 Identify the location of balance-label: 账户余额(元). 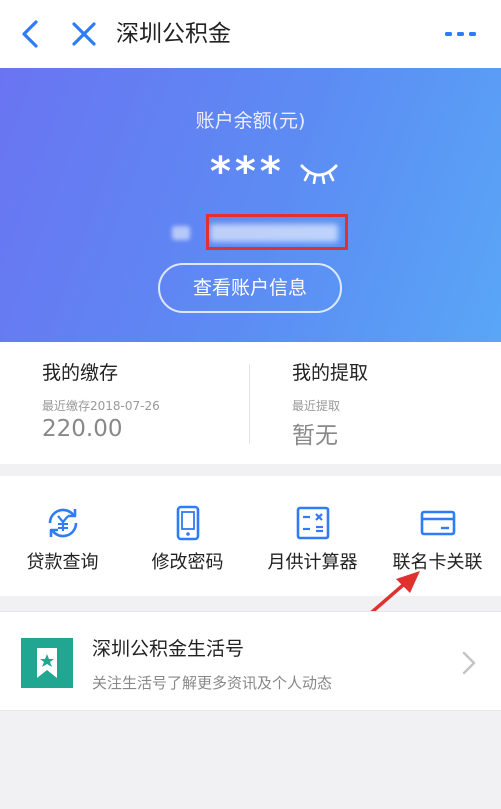
(250, 121).